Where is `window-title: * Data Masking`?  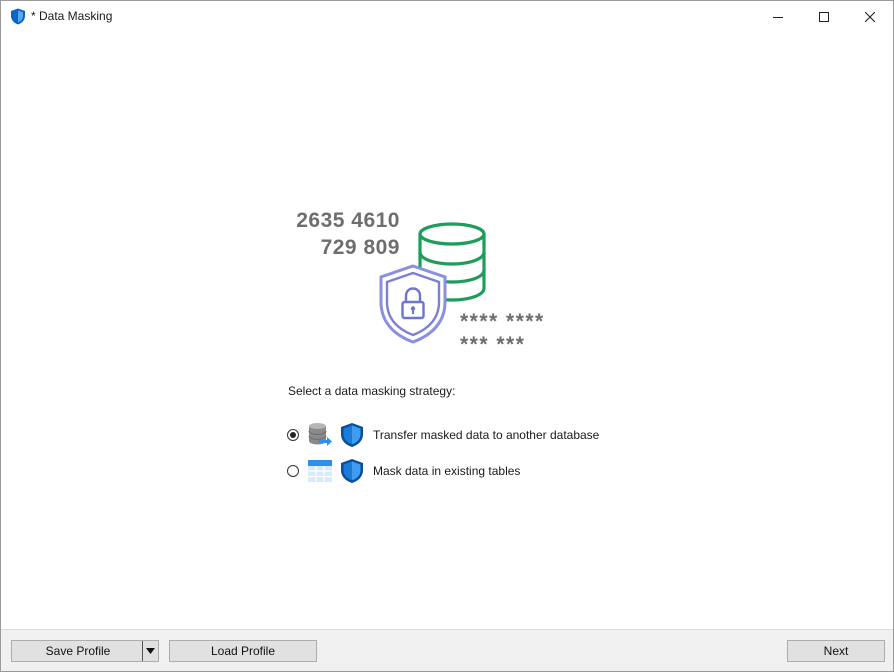
window-title: * Data Masking is located at coordinates (72, 16).